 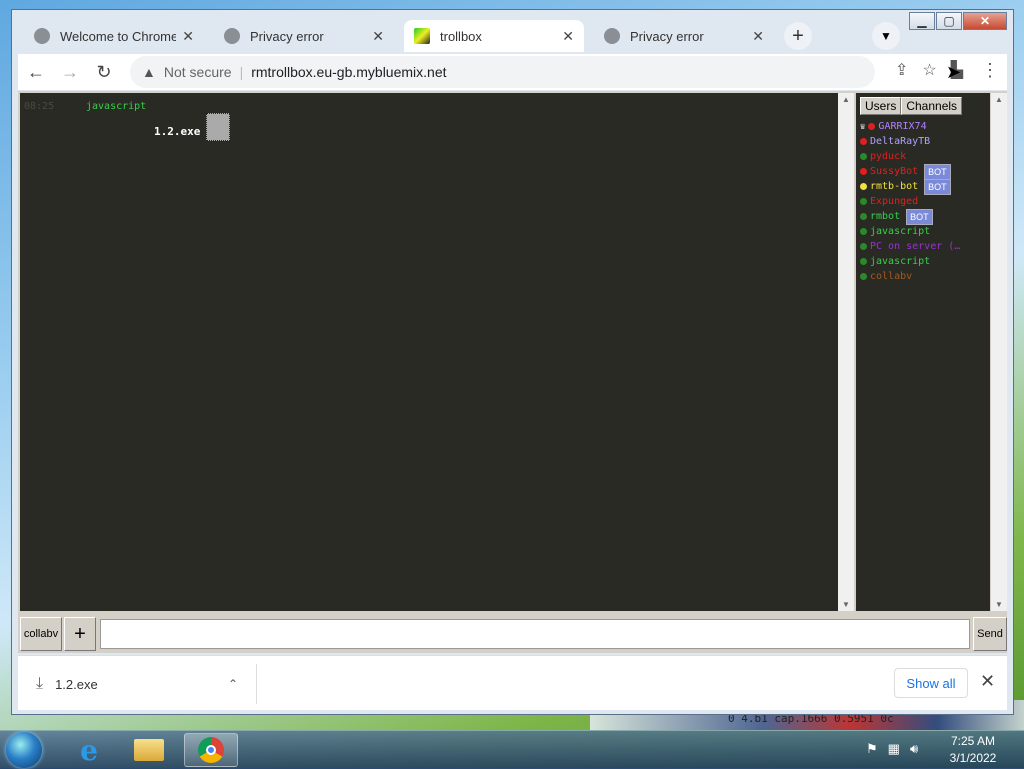 I want to click on user-name: DeltaRayTB, so click(x=900, y=141).